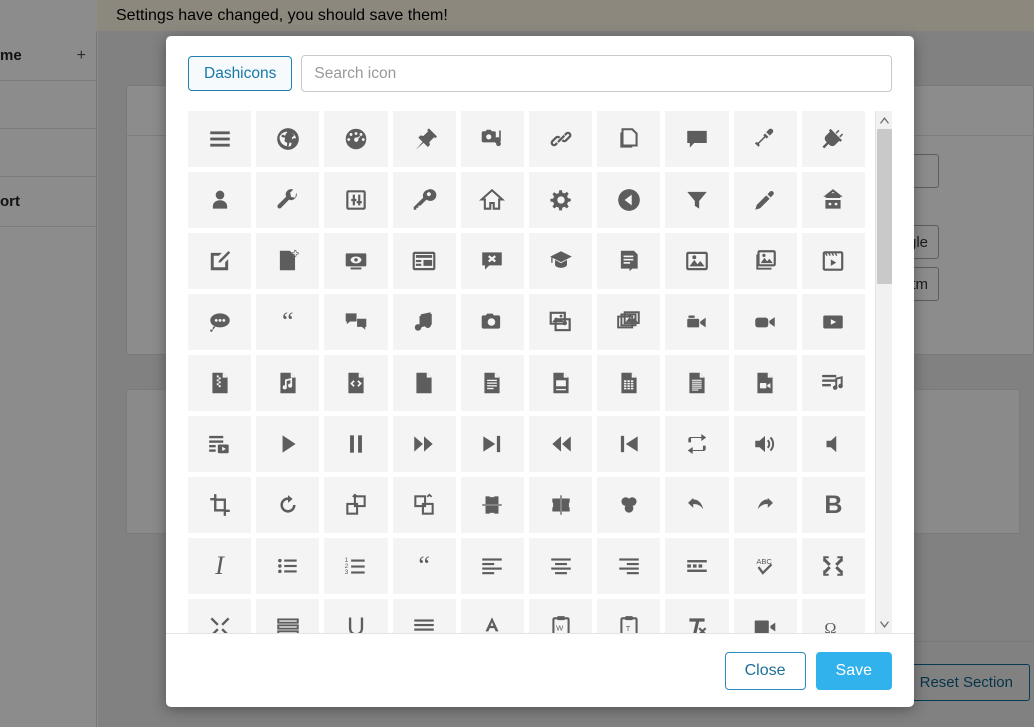 This screenshot has width=1034, height=727. Describe the element at coordinates (492, 200) in the screenshot. I see `admin-home-icon` at that location.